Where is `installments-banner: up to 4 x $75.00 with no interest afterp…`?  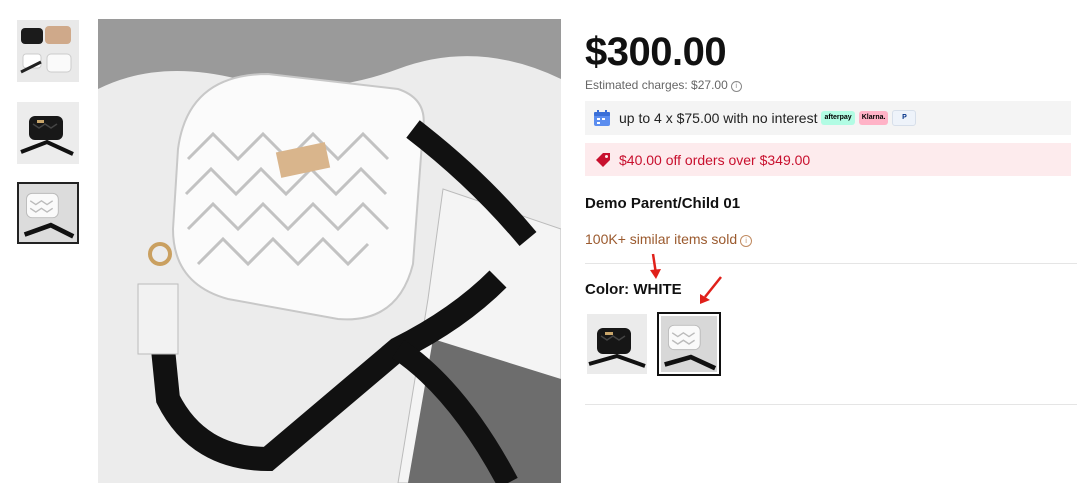 installments-banner: up to 4 x $75.00 with no interest afterp… is located at coordinates (828, 118).